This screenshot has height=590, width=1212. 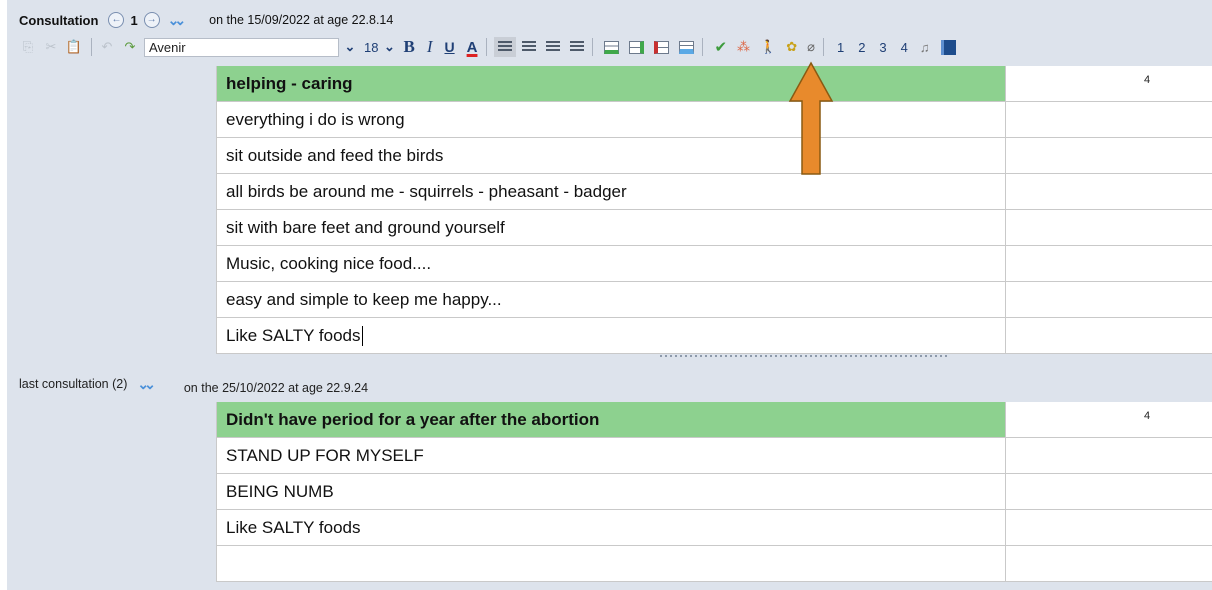 I want to click on text-color-button: A, so click(x=472, y=47).